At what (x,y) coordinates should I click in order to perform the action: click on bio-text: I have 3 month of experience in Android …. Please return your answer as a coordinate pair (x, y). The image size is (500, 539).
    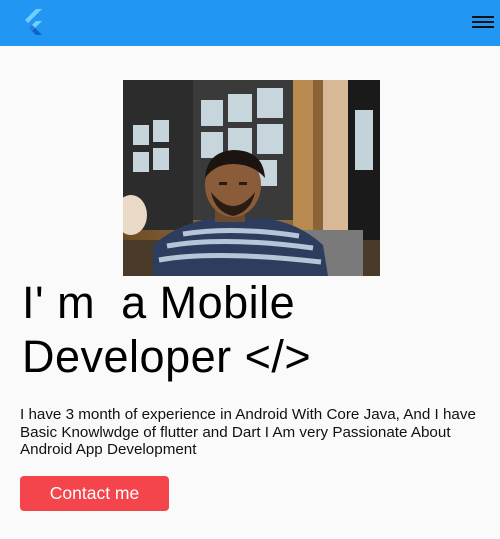
    Looking at the image, I should click on (248, 432).